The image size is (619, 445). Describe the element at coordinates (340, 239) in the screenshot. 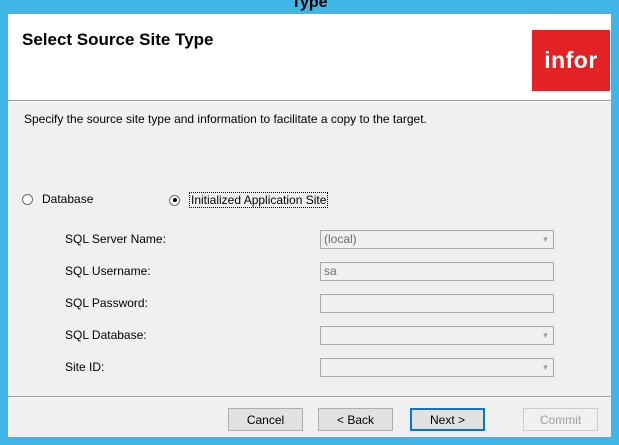

I see `sql-server-name-value: (local)` at that location.